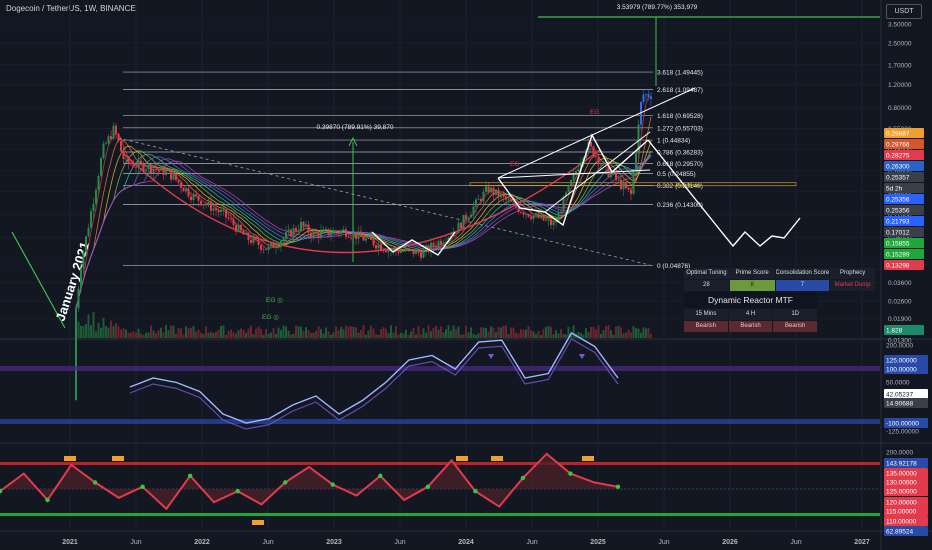  I want to click on price-label: 0.13298, so click(898, 266).